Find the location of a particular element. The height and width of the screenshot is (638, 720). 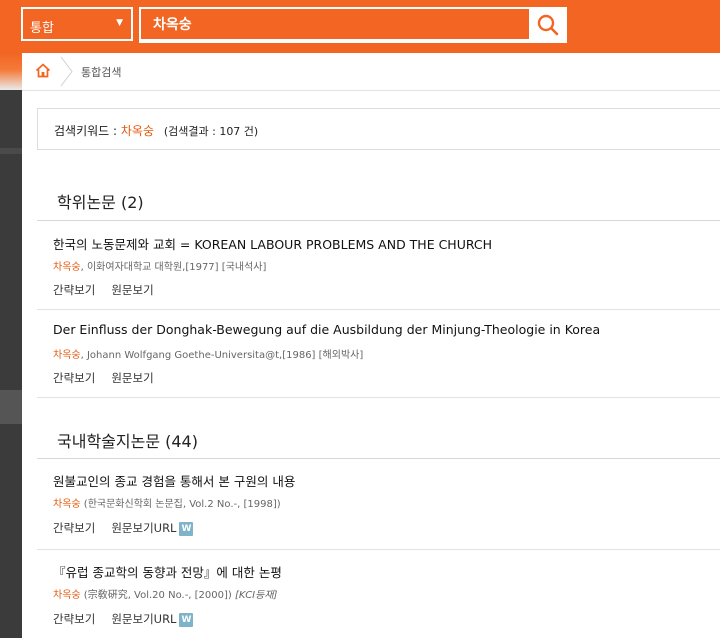

summary-keyword: 차옥숭 is located at coordinates (137, 131).